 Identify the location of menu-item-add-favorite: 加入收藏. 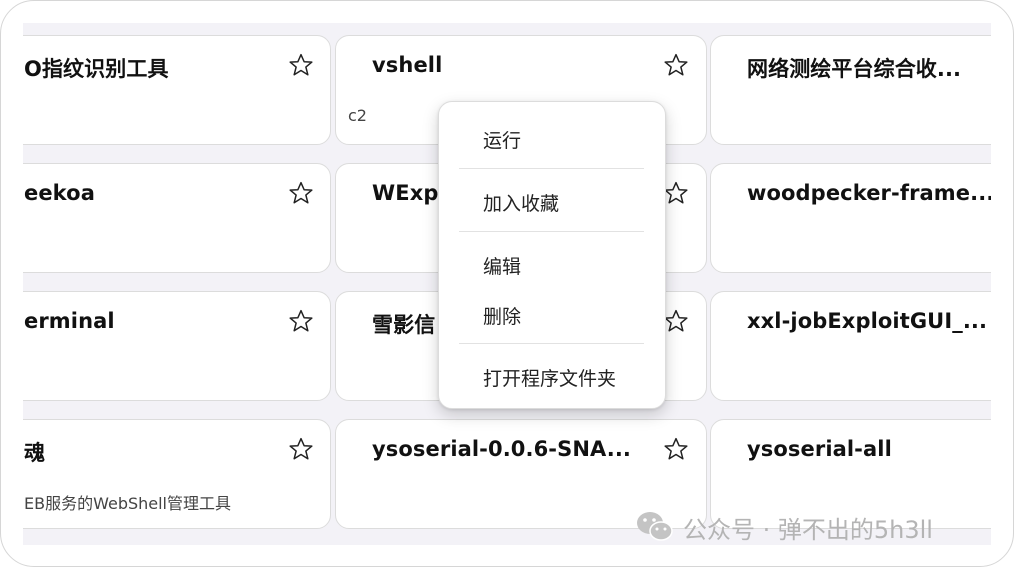
(521, 202).